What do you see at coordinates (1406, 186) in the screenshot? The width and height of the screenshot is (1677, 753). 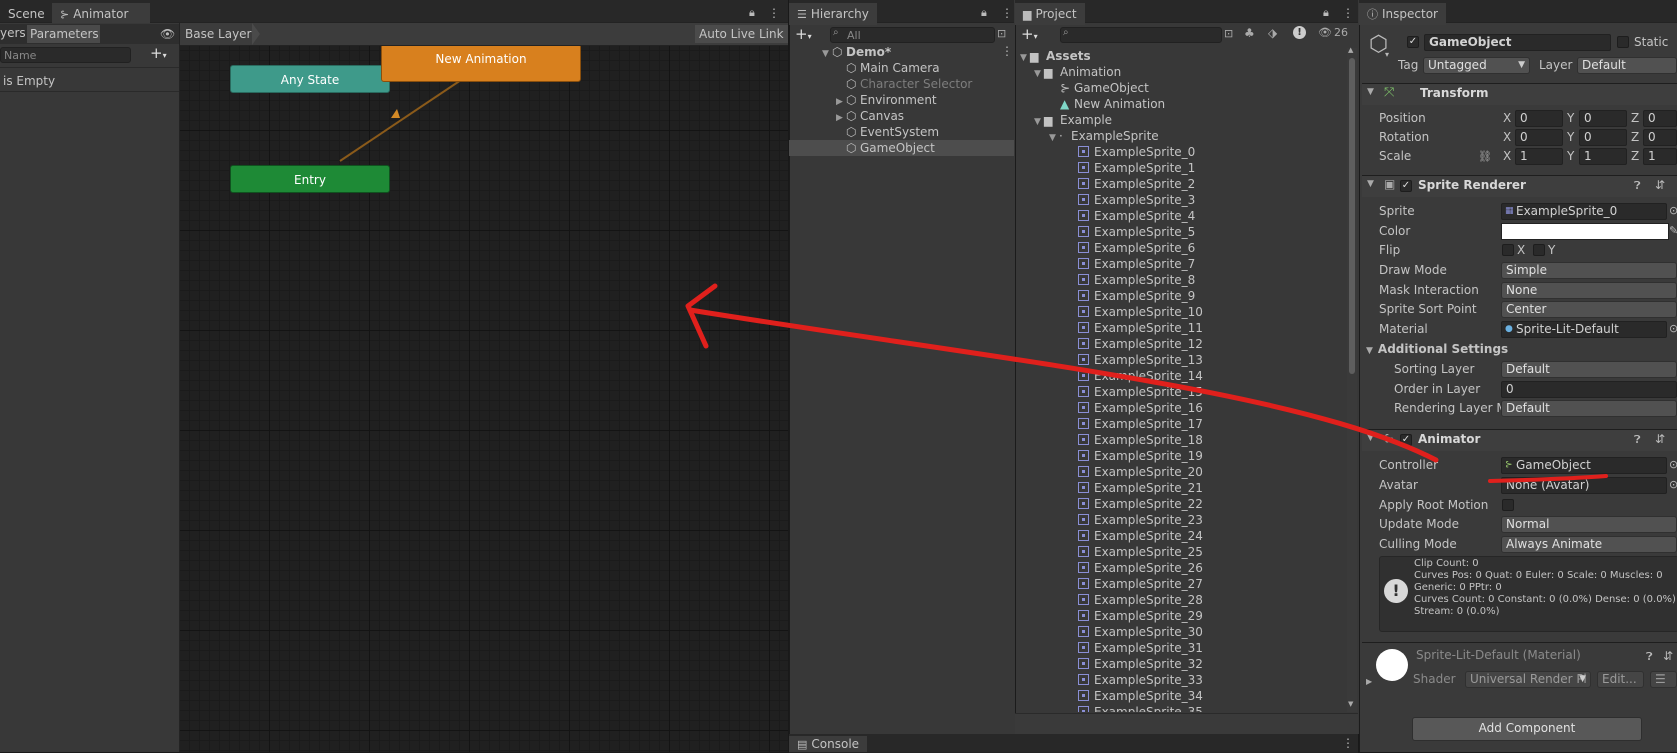 I see `sprite-renderer-enabled-checkbox: ✓` at bounding box center [1406, 186].